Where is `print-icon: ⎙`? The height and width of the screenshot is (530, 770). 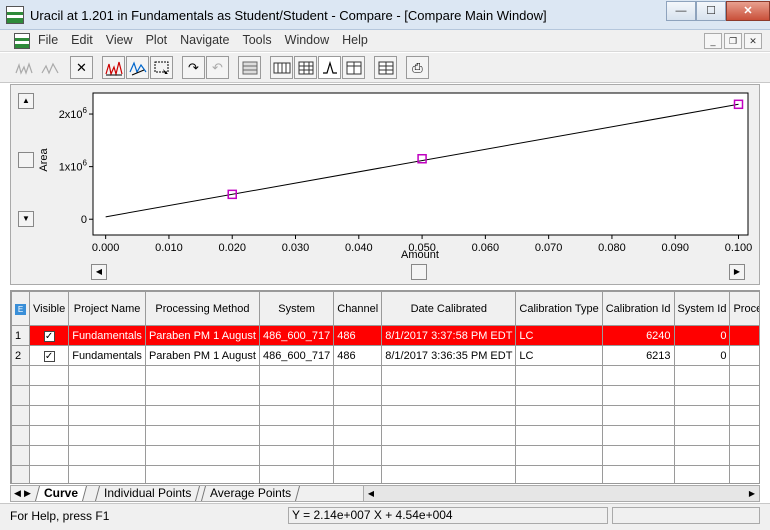
print-icon: ⎙ is located at coordinates (417, 67).